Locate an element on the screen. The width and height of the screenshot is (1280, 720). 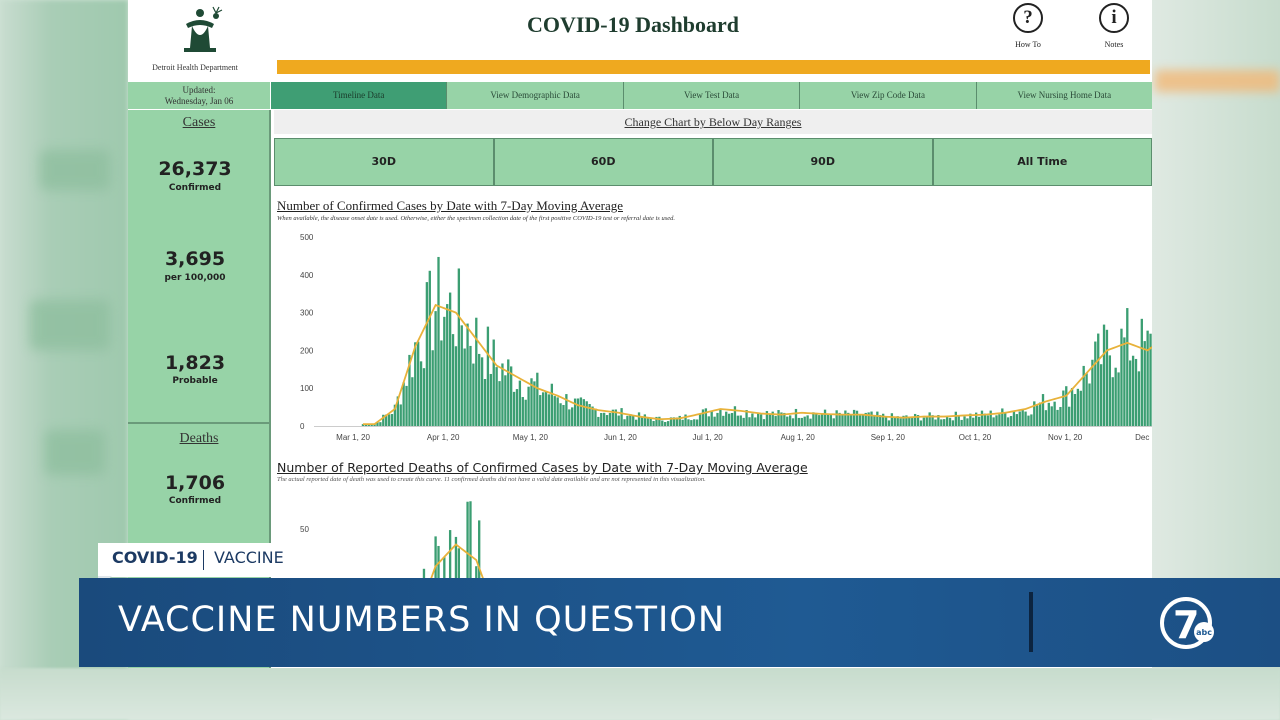
background-blur-orange is located at coordinates (1217, 81).